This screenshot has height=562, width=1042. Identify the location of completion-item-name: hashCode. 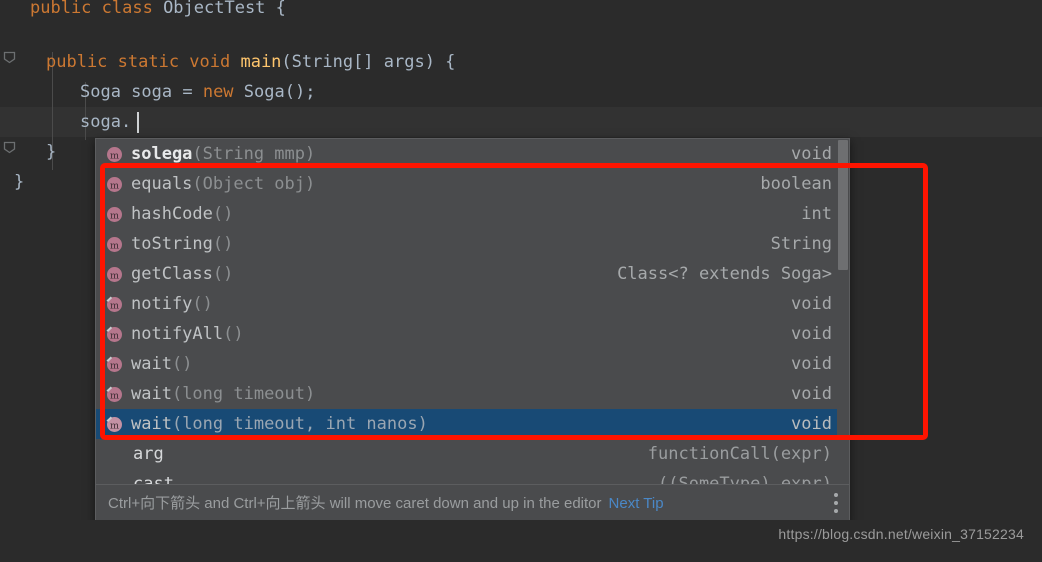
(172, 214).